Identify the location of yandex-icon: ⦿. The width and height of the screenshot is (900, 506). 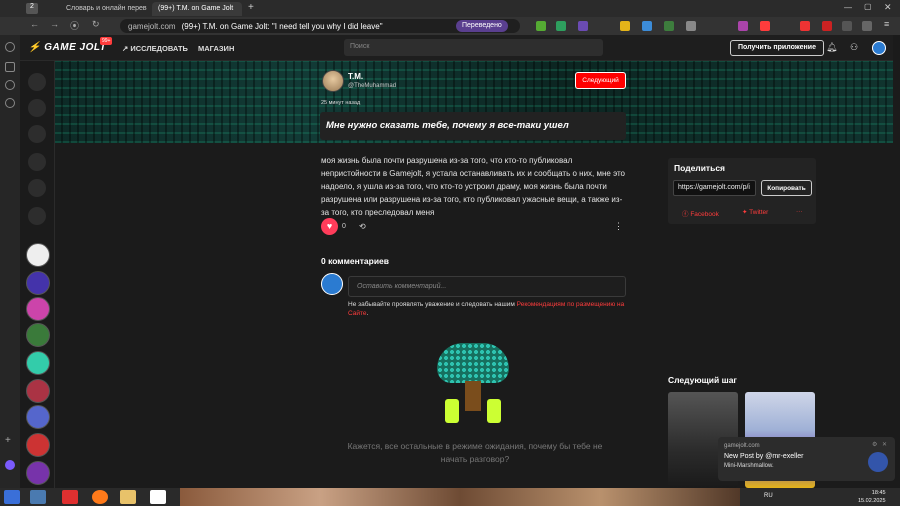
(74, 25).